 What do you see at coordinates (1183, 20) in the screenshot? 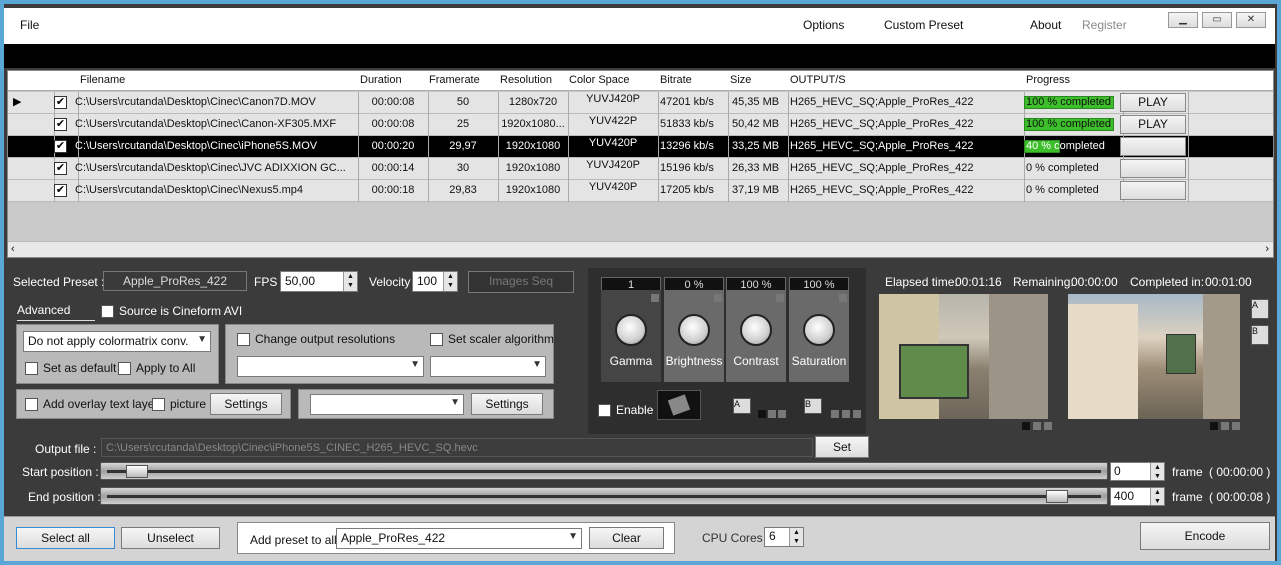
I see `minimize-button: ▁` at bounding box center [1183, 20].